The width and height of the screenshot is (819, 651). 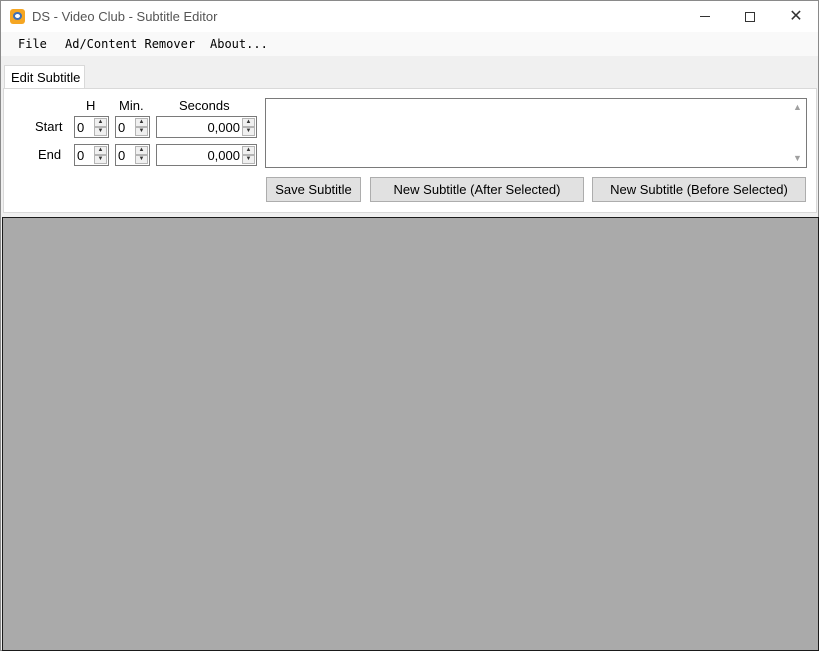 What do you see at coordinates (409, 16) in the screenshot?
I see `title-bar: DS - Video Club - Subtitle Editor ✕` at bounding box center [409, 16].